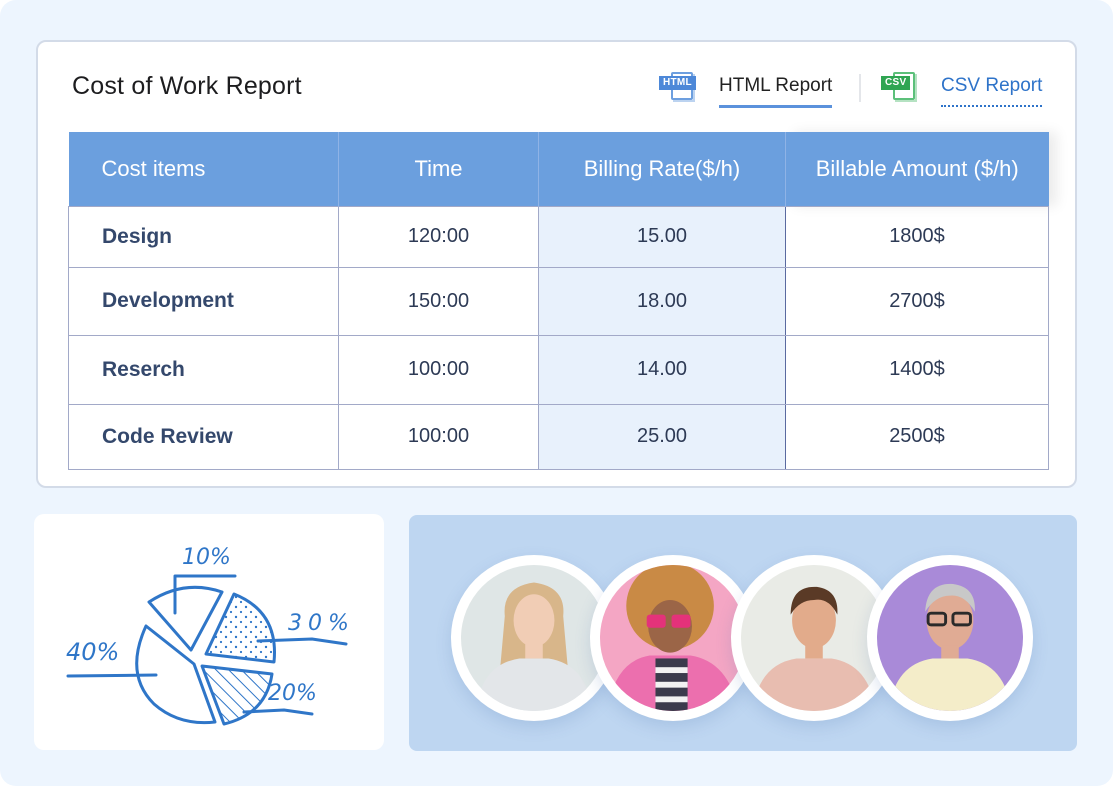 The width and height of the screenshot is (1113, 786). What do you see at coordinates (438, 301) in the screenshot?
I see `cell-time: 150:00` at bounding box center [438, 301].